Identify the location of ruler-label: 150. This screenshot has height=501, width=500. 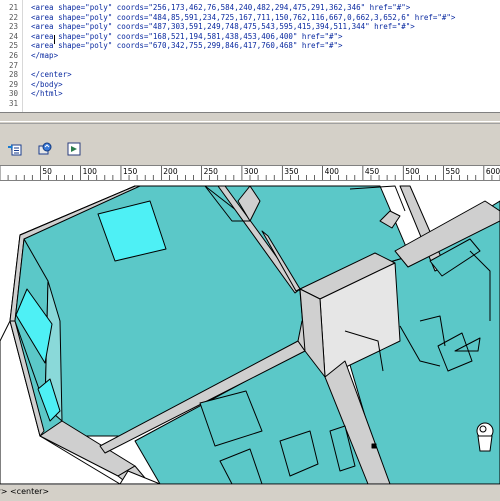
(130, 171).